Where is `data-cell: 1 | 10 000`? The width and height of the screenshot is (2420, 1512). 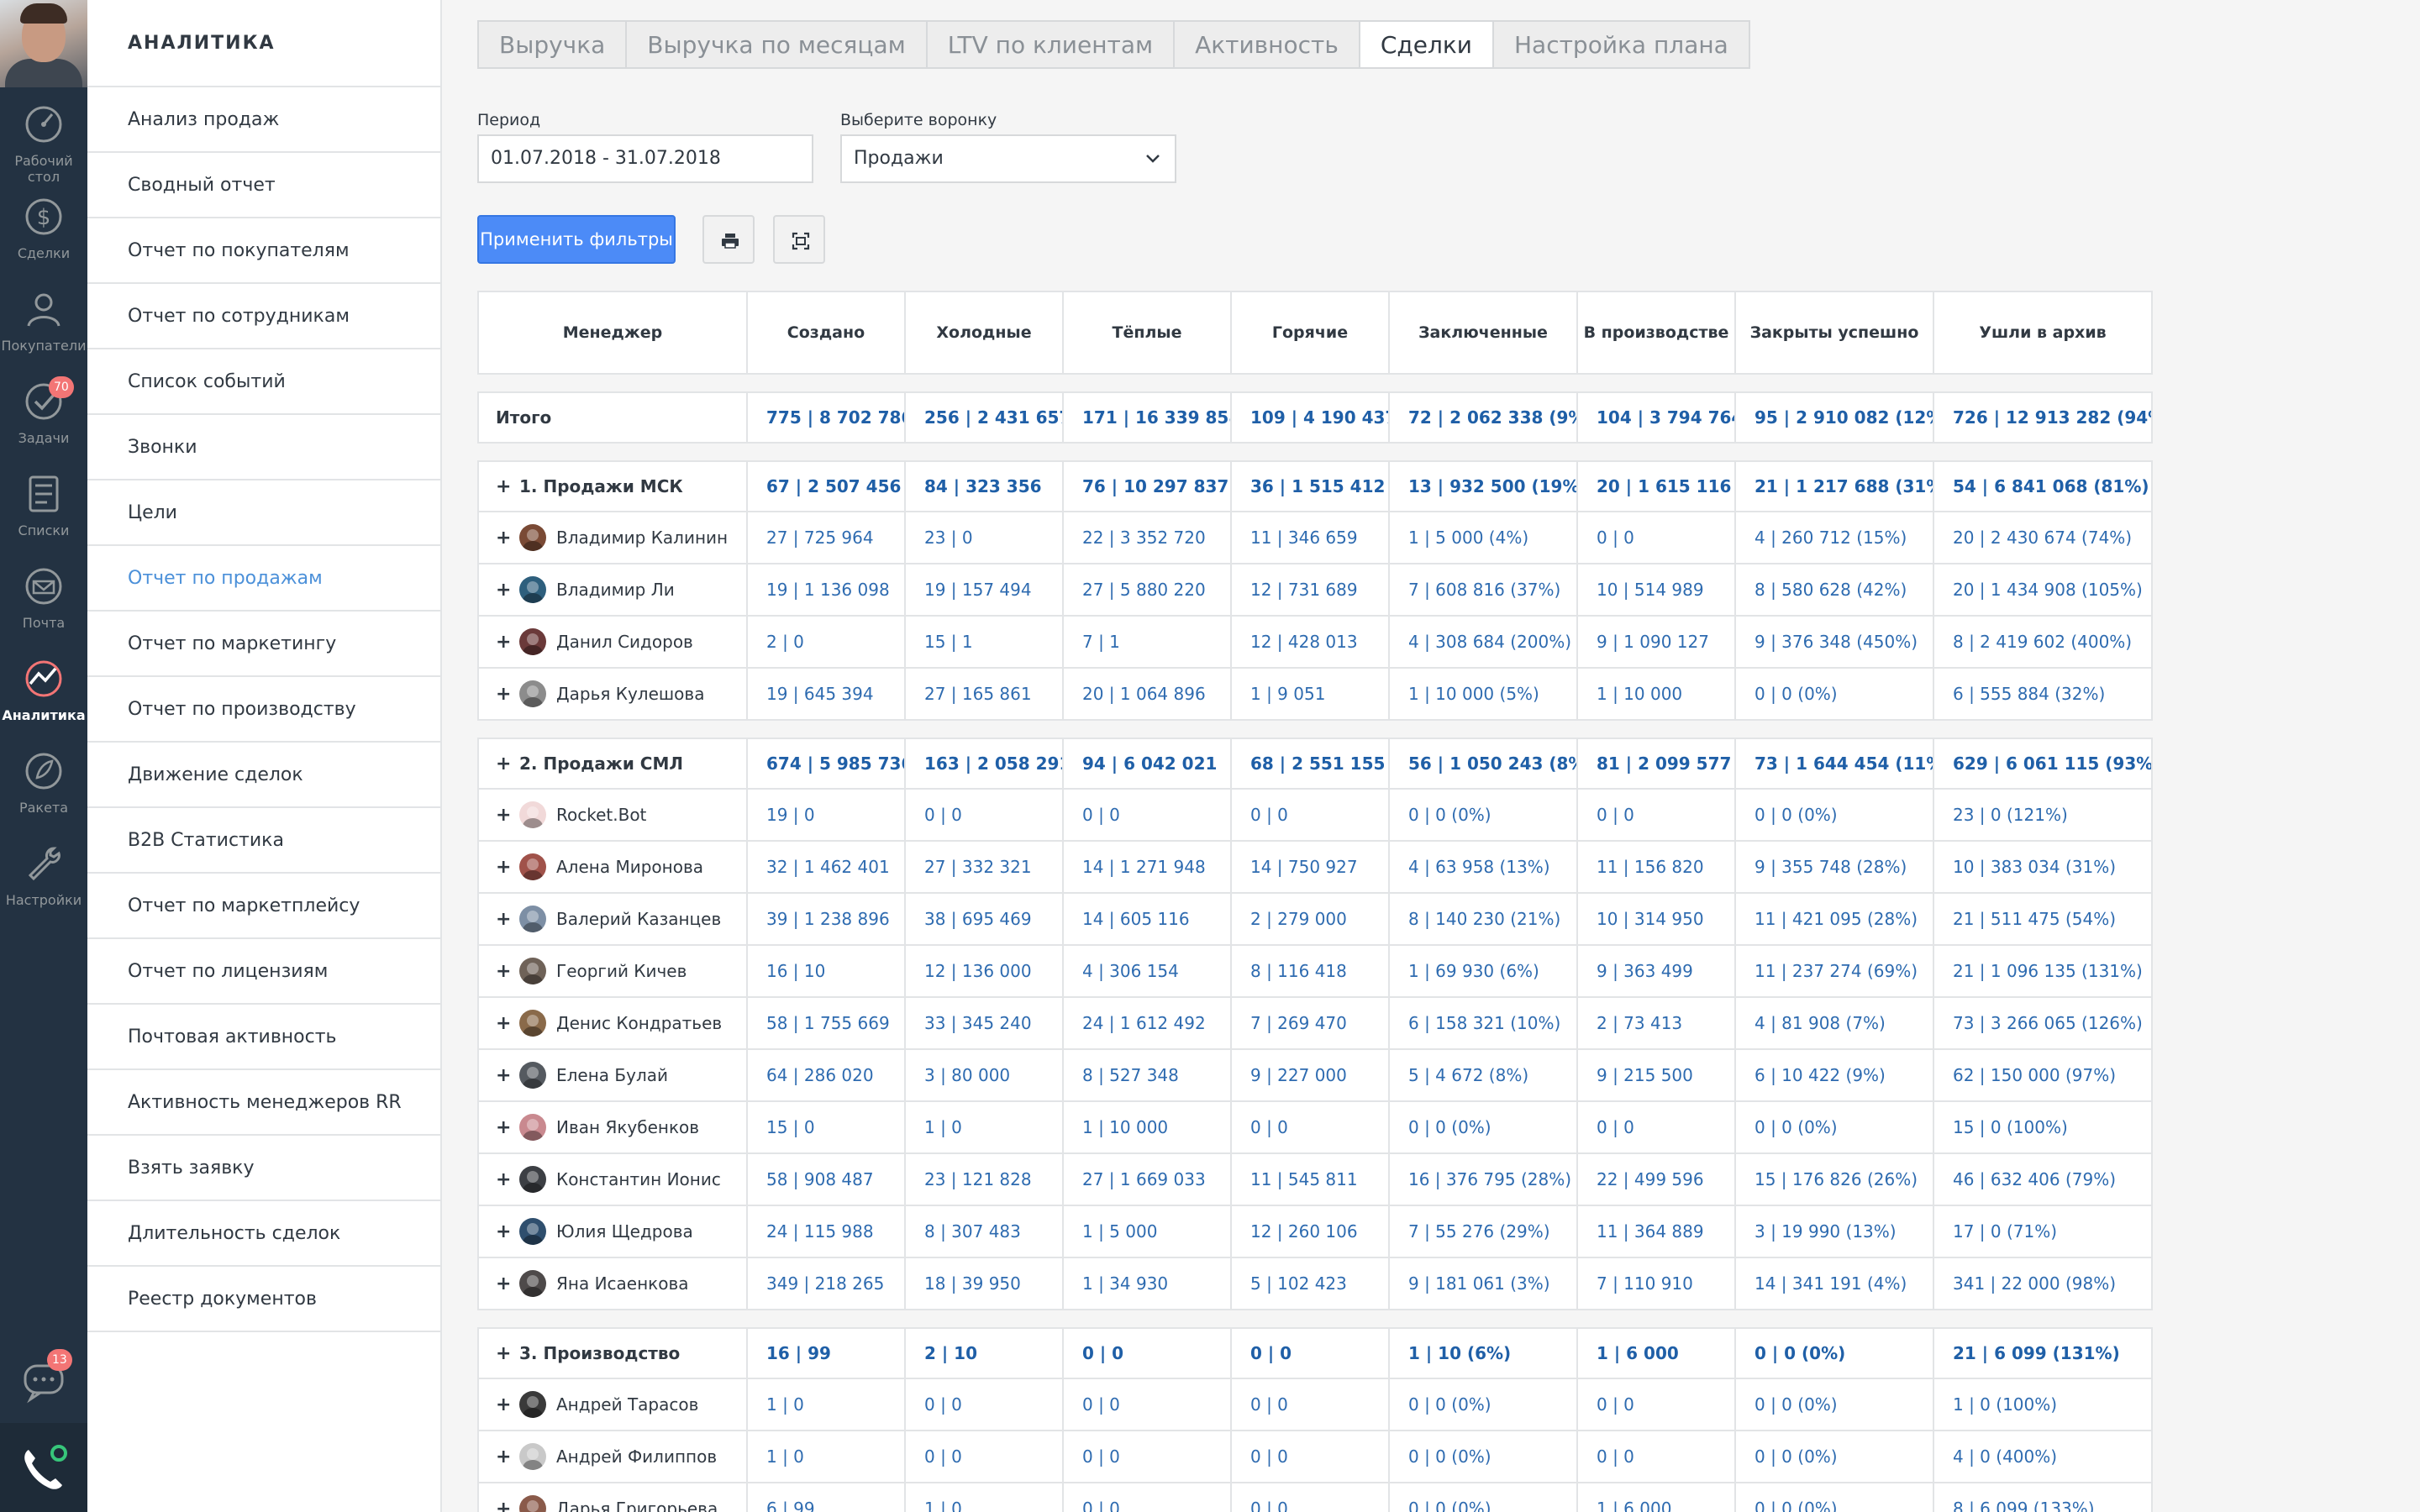
data-cell: 1 | 10 000 is located at coordinates (1657, 694).